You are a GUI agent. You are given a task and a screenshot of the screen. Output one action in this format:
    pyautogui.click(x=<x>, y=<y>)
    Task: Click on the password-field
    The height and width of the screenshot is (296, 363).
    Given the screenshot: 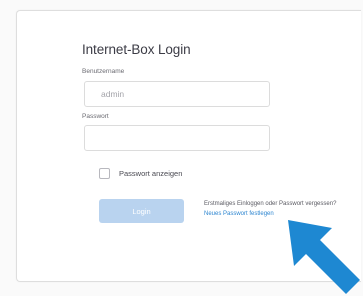 What is the action you would take?
    pyautogui.click(x=177, y=138)
    